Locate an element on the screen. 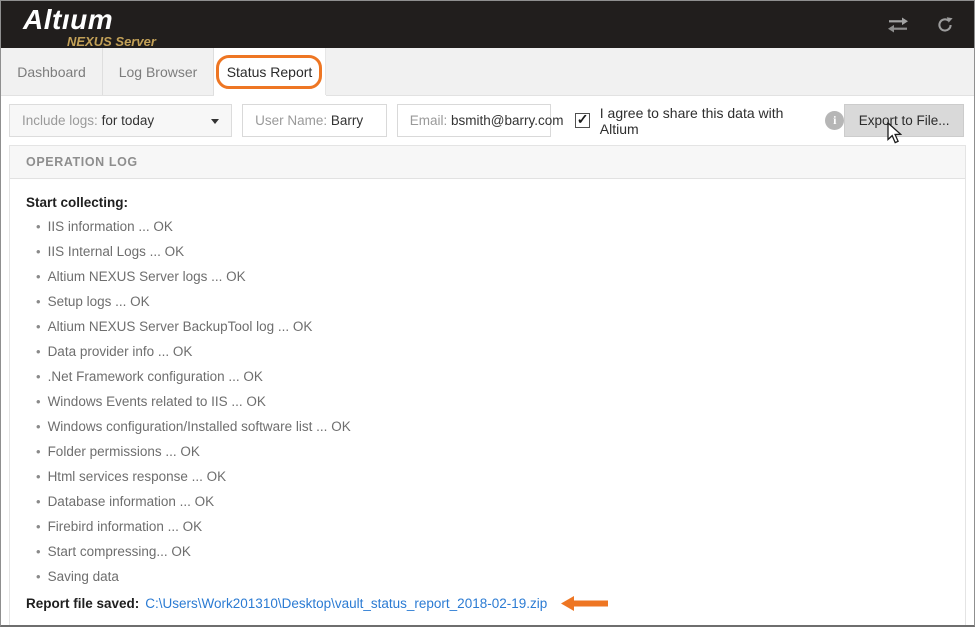 The image size is (975, 627). user-name-input: User Name: Barry is located at coordinates (314, 120).